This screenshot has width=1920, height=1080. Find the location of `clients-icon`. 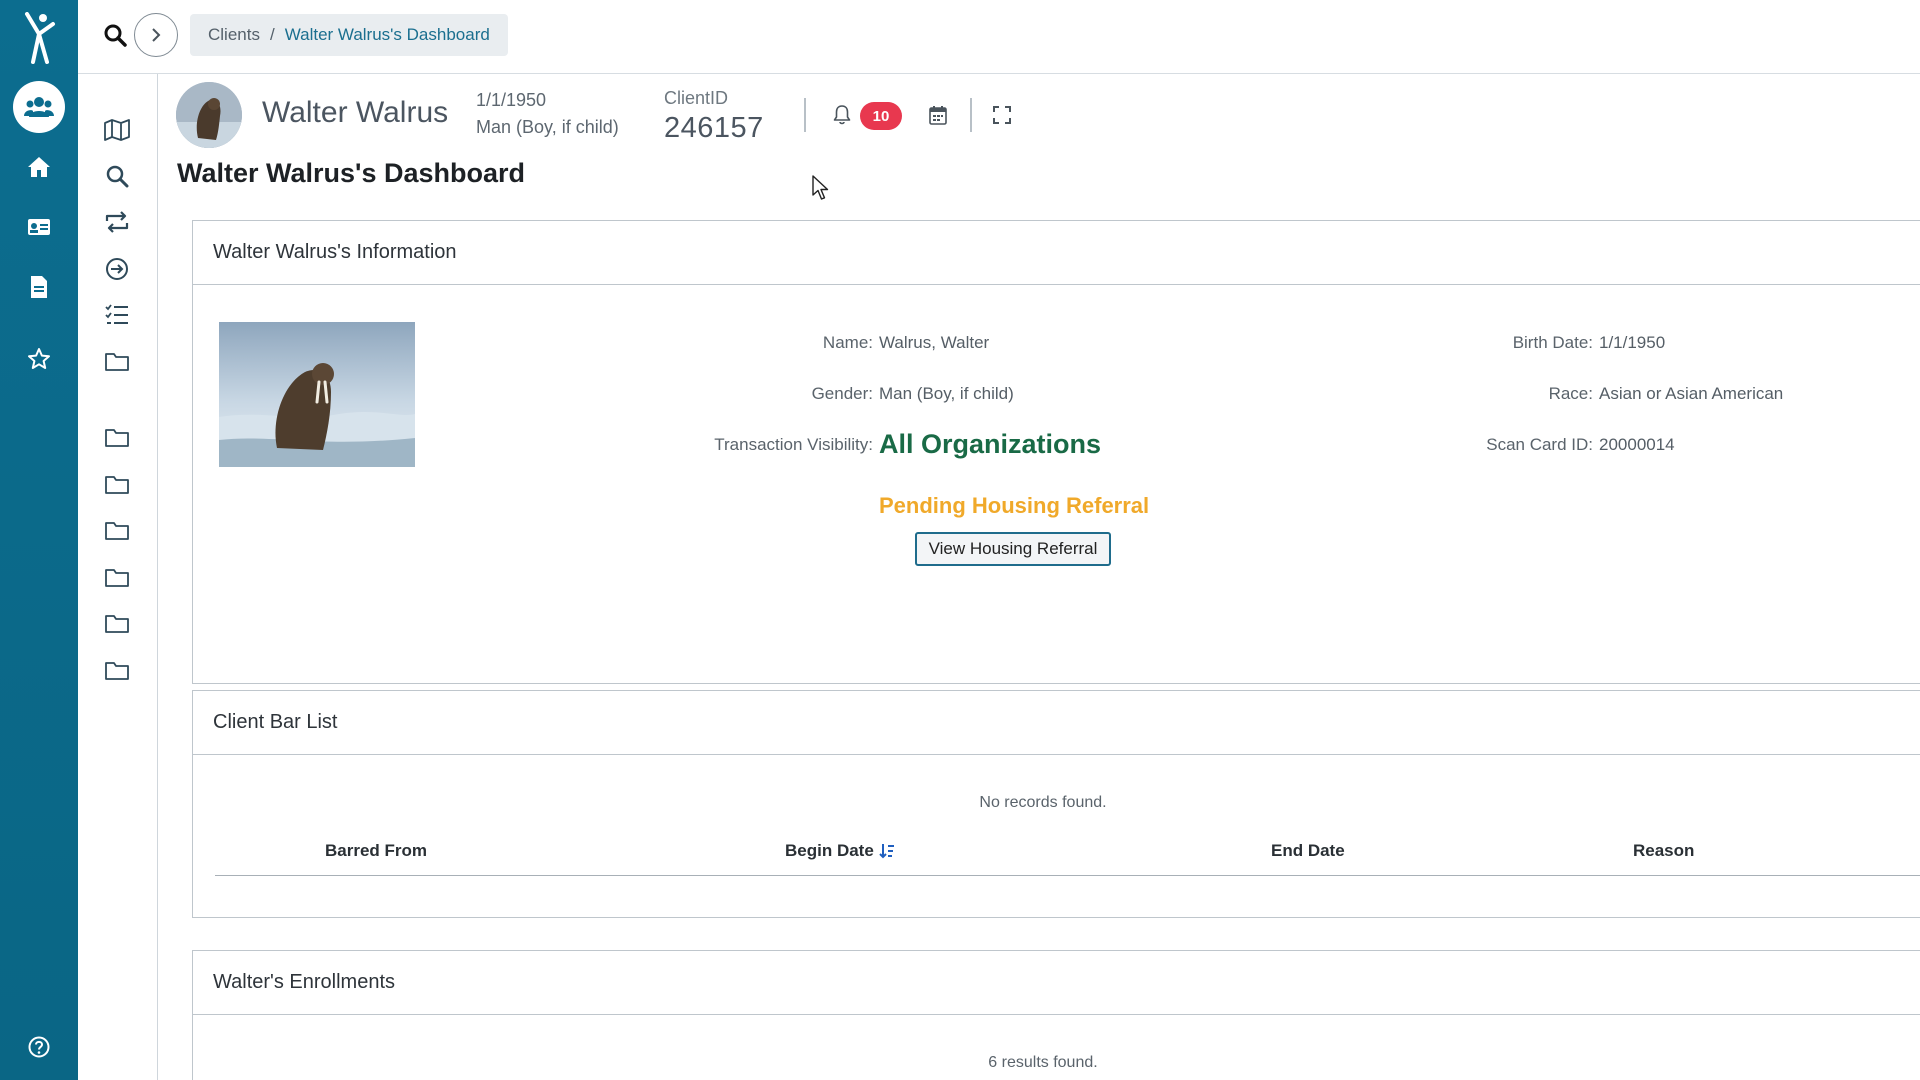

clients-icon is located at coordinates (39, 107).